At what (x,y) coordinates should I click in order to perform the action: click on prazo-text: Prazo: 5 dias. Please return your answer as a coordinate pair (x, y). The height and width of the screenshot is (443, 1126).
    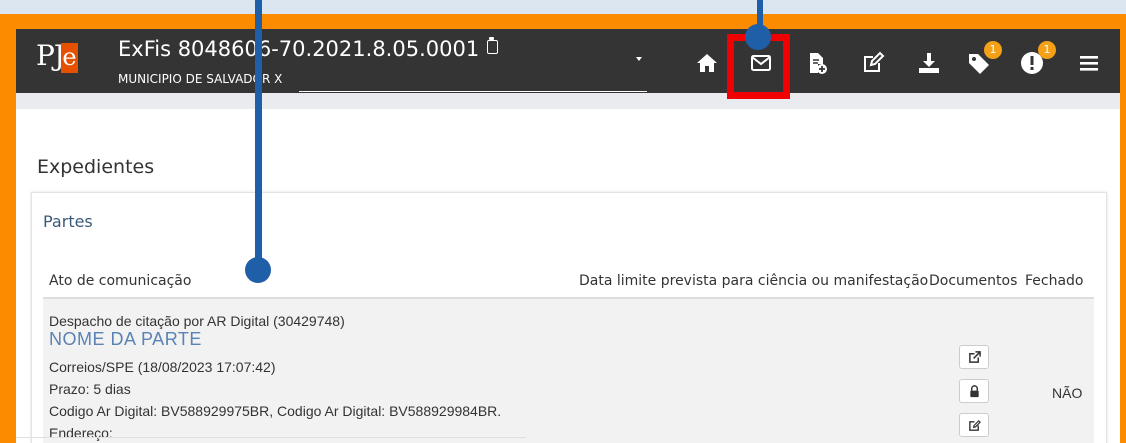
    Looking at the image, I should click on (90, 389).